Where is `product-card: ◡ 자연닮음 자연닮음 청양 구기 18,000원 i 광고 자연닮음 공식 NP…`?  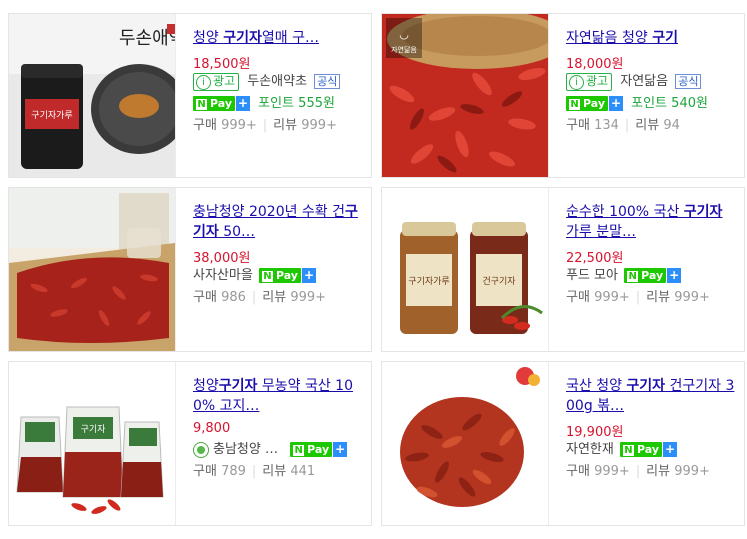
product-card: ◡ 자연닮음 자연닮음 청양 구기 18,000원 i 광고 자연닮음 공식 NP… is located at coordinates (563, 95).